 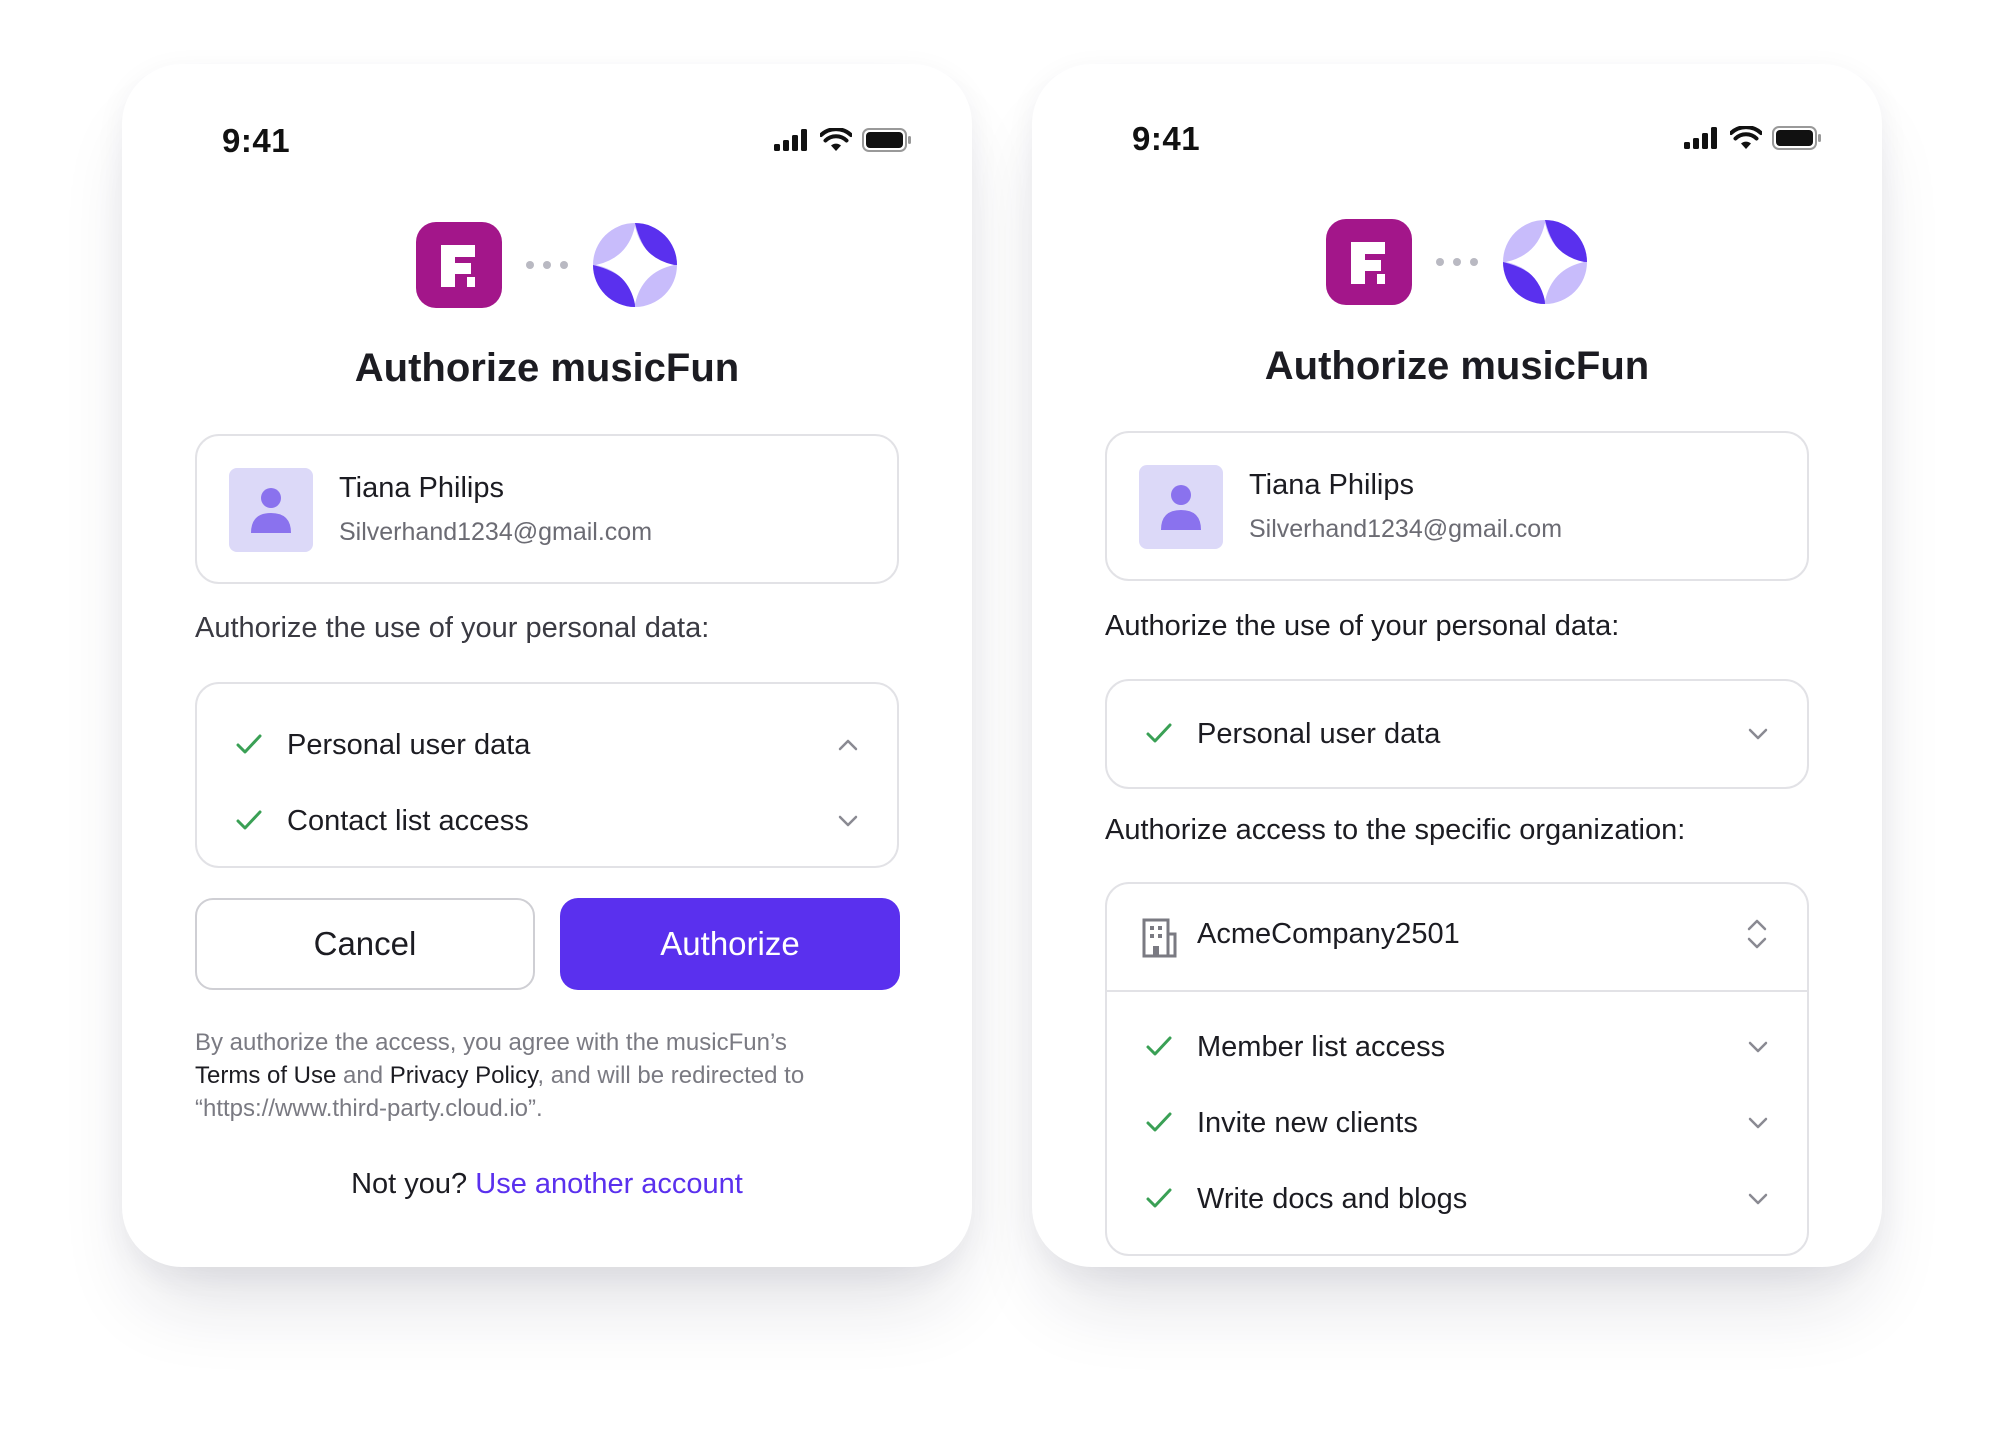 I want to click on permission-item-contact-list: Contact list access, so click(x=547, y=822).